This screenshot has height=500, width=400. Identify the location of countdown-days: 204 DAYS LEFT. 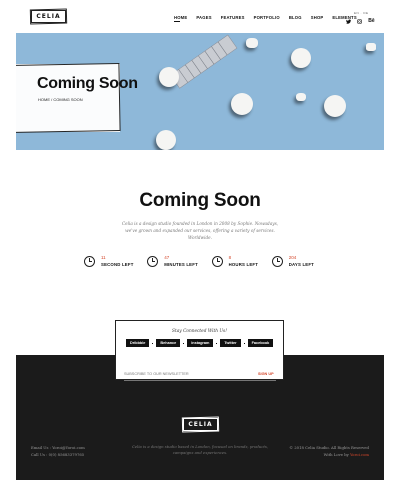
(292, 261).